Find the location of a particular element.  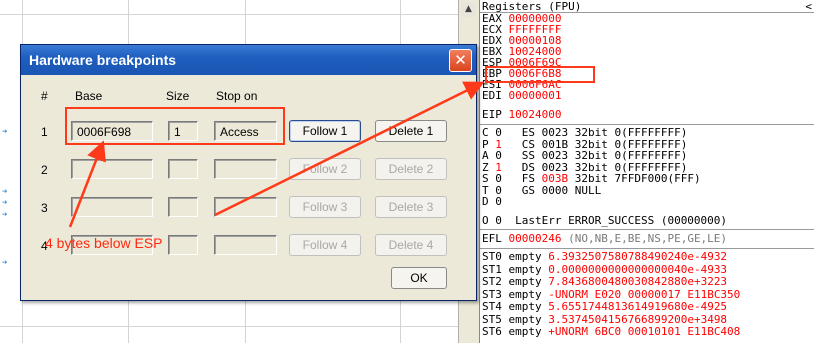

flag-line: S 0 FS 003B 32bit 7FFDF000(FFF) is located at coordinates (594, 178).